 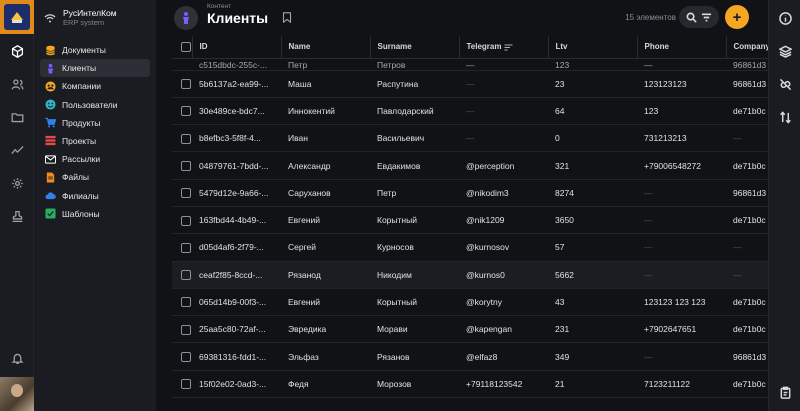 I want to click on column-header-id: ID, so click(x=237, y=47).